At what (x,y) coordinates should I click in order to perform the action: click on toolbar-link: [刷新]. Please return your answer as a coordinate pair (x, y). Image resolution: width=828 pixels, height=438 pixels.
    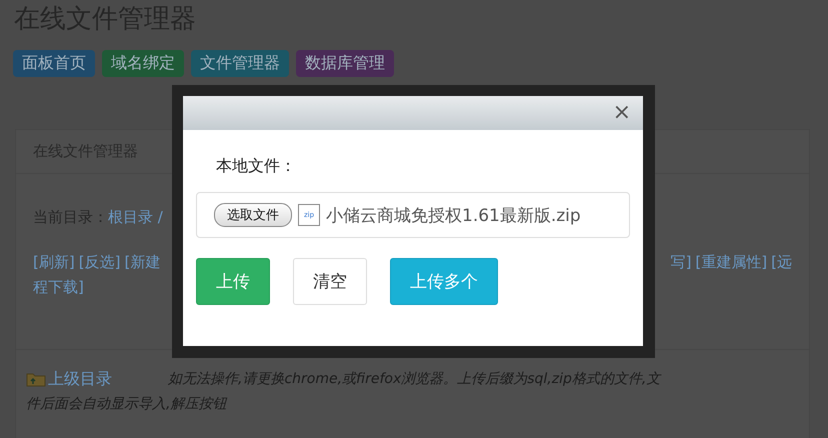
    Looking at the image, I should click on (54, 262).